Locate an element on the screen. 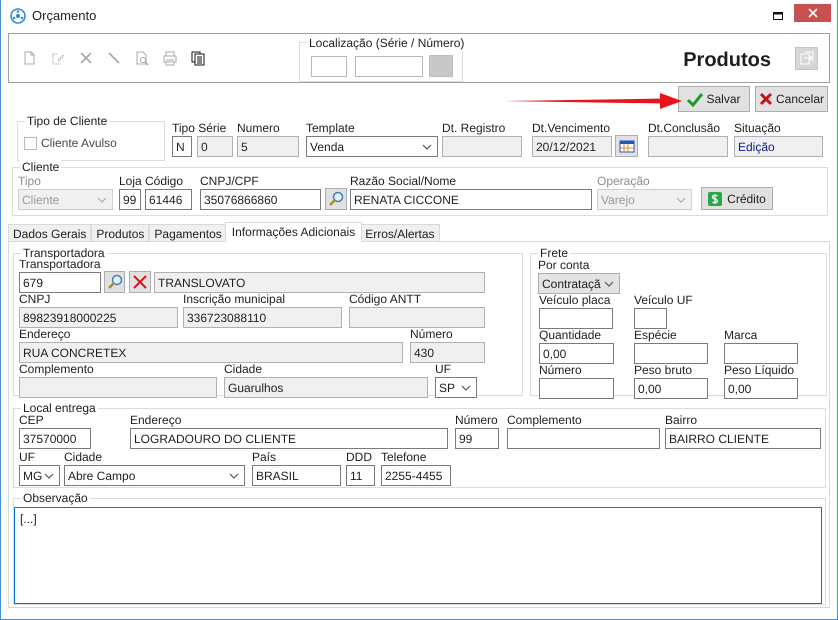 The width and height of the screenshot is (838, 620). text-field: RUA CONCRETEX is located at coordinates (211, 352).